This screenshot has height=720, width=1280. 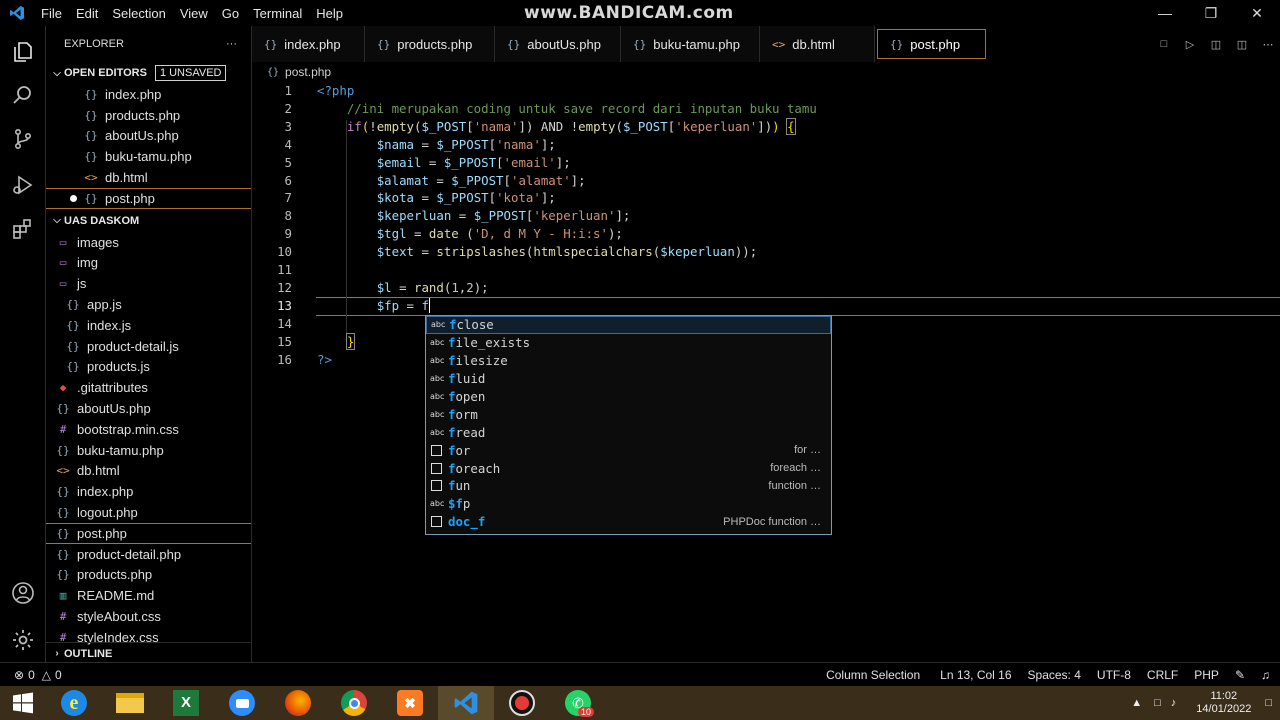 I want to click on file-item: {} logout.php, so click(x=148, y=512).